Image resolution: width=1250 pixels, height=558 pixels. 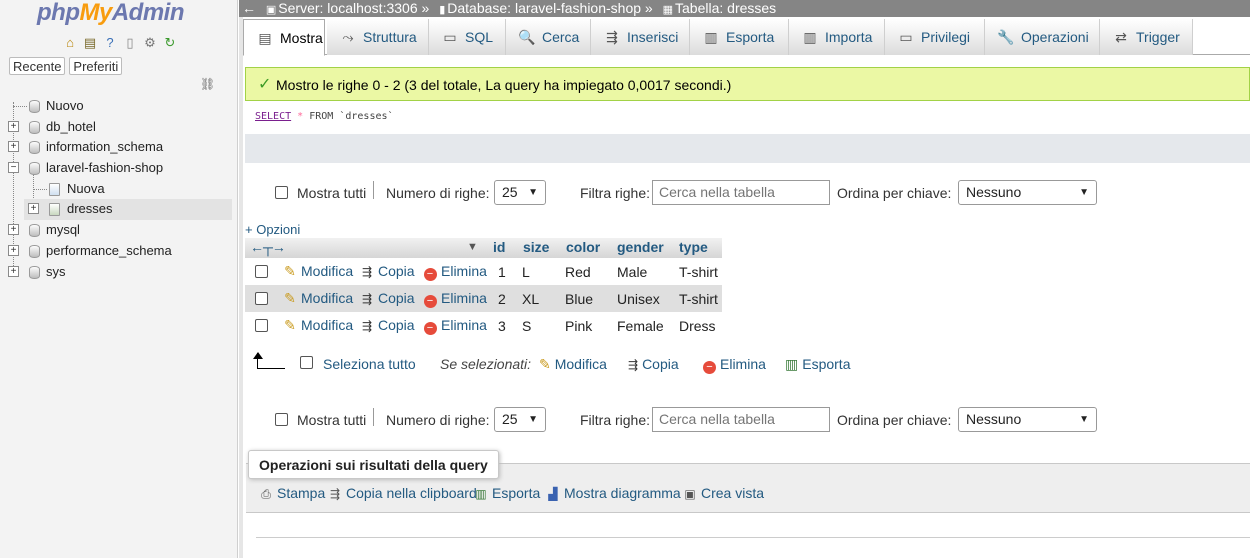 What do you see at coordinates (837, 37) in the screenshot?
I see `tab-importa: ▥ Importa` at bounding box center [837, 37].